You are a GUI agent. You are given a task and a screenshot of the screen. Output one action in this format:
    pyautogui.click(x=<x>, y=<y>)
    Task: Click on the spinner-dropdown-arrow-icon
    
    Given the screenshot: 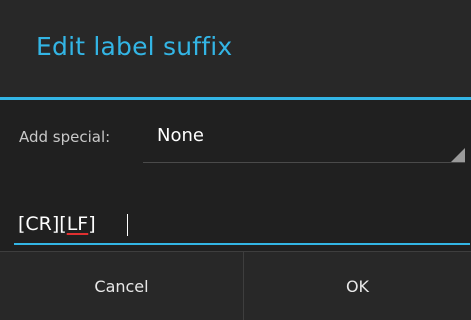 What is the action you would take?
    pyautogui.click(x=458, y=155)
    